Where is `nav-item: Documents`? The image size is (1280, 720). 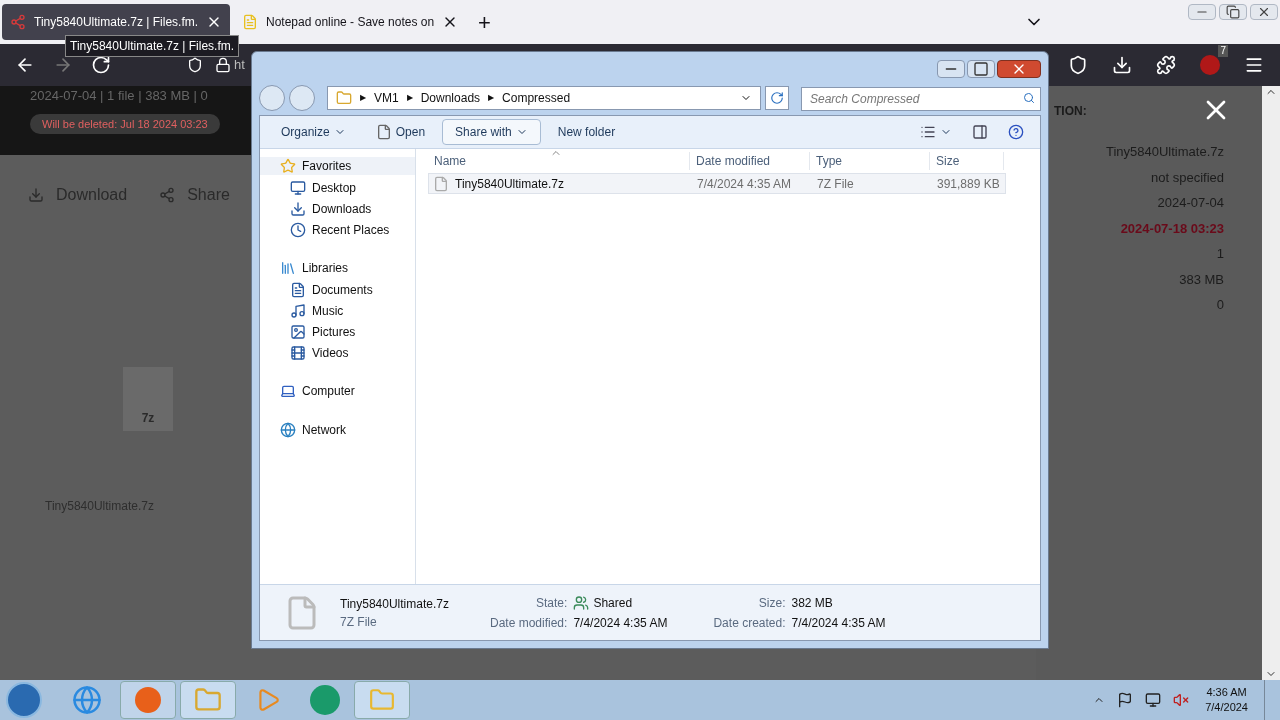
nav-item: Documents is located at coordinates (337, 290).